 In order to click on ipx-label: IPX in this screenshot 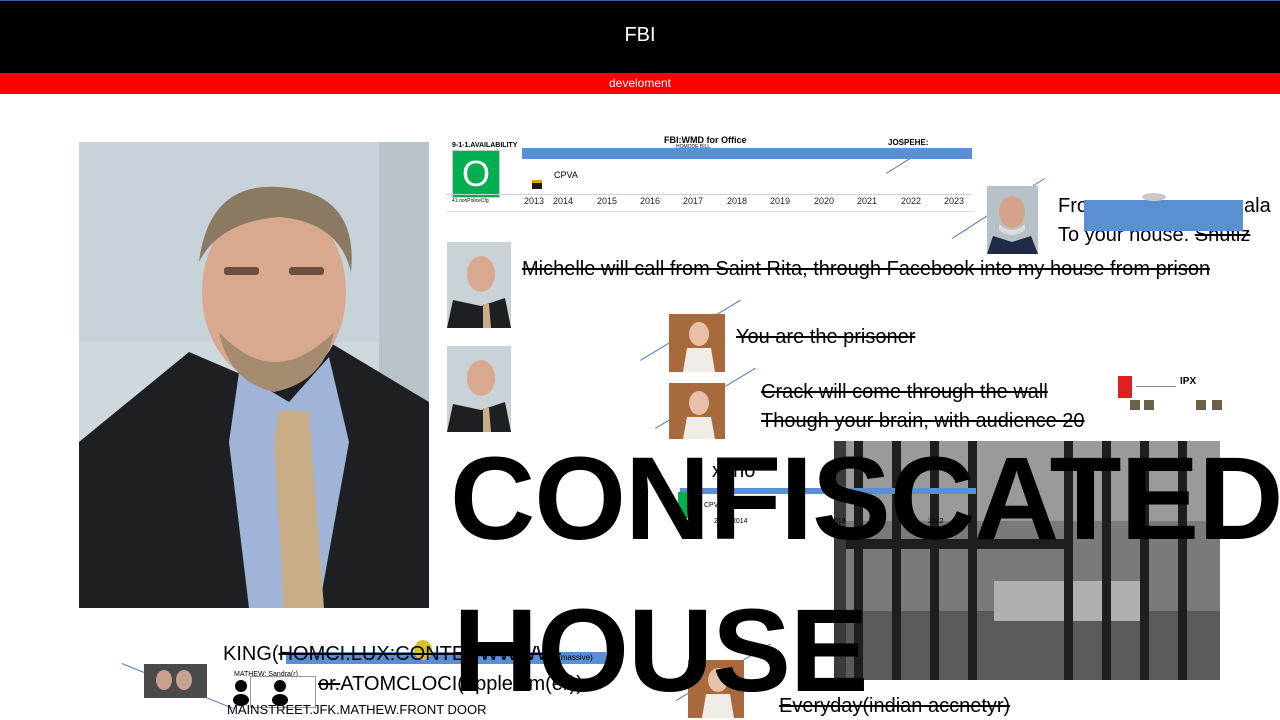, I will do `click(1188, 381)`.